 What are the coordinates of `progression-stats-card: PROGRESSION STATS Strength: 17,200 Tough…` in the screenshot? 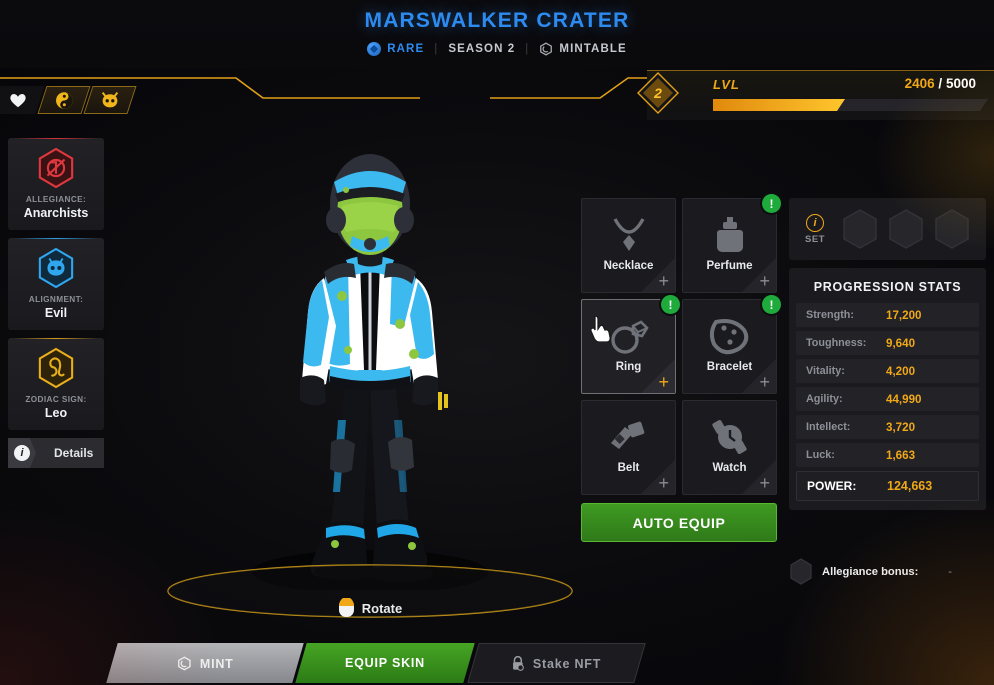 It's located at (887, 389).